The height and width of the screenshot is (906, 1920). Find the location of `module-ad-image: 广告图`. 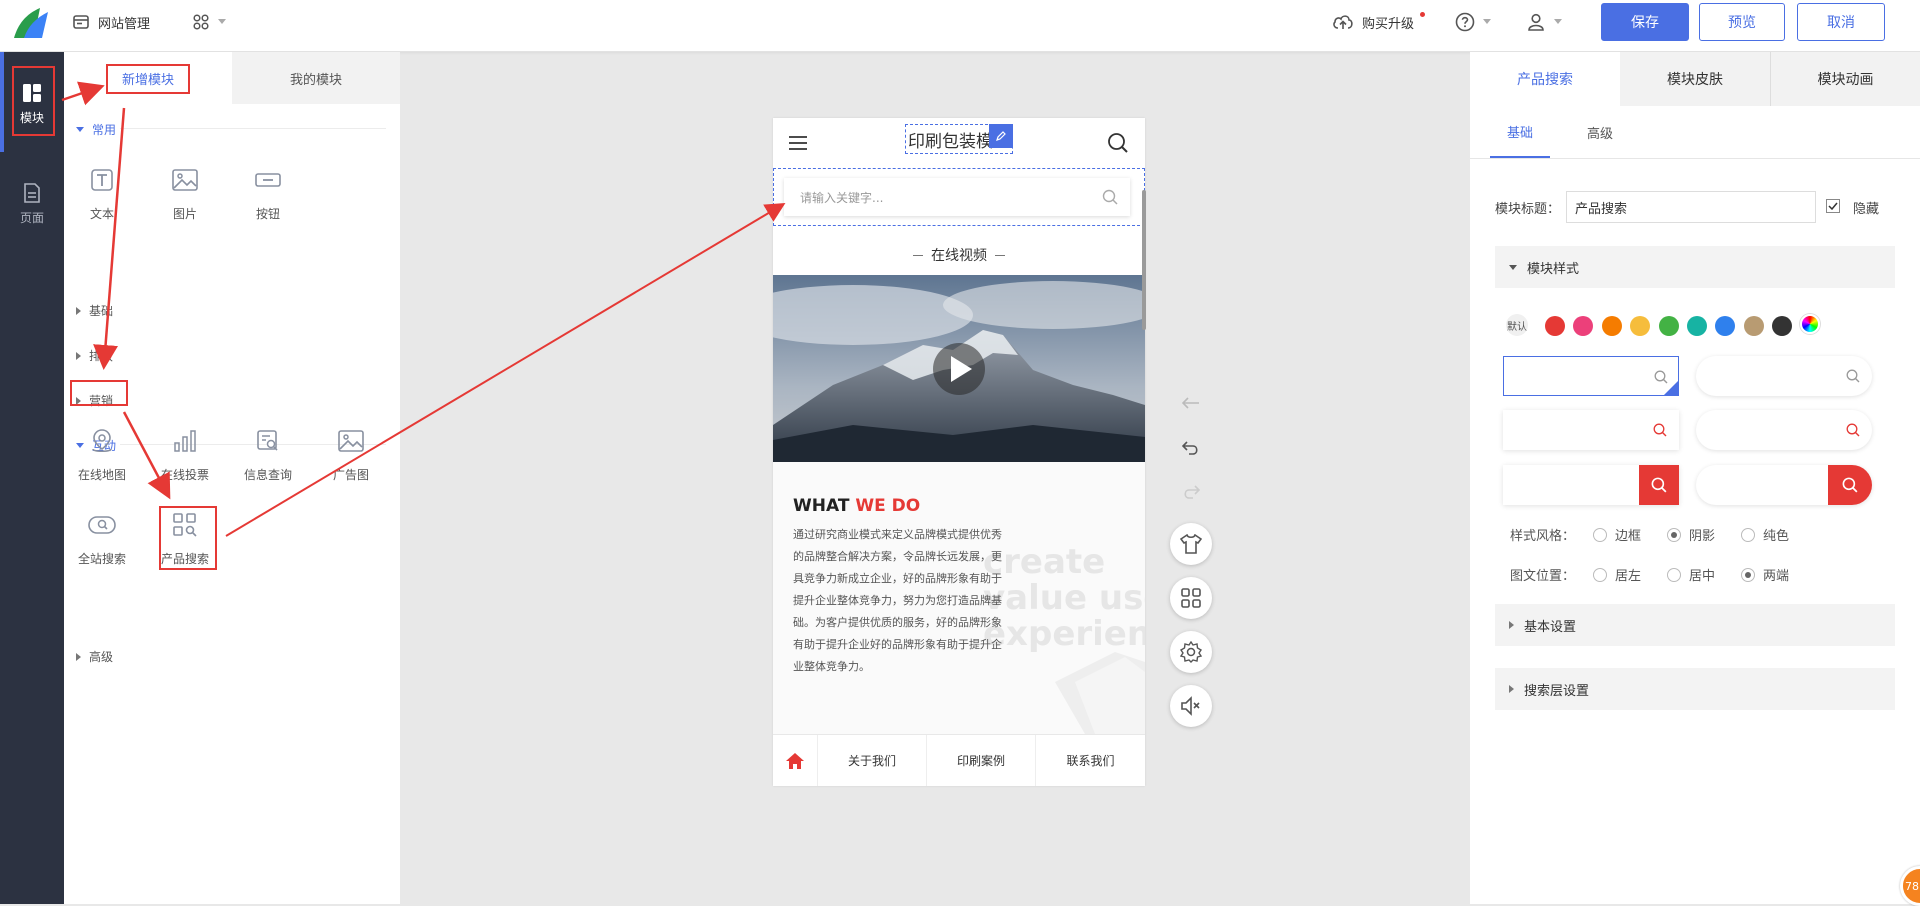

module-ad-image: 广告图 is located at coordinates (351, 457).